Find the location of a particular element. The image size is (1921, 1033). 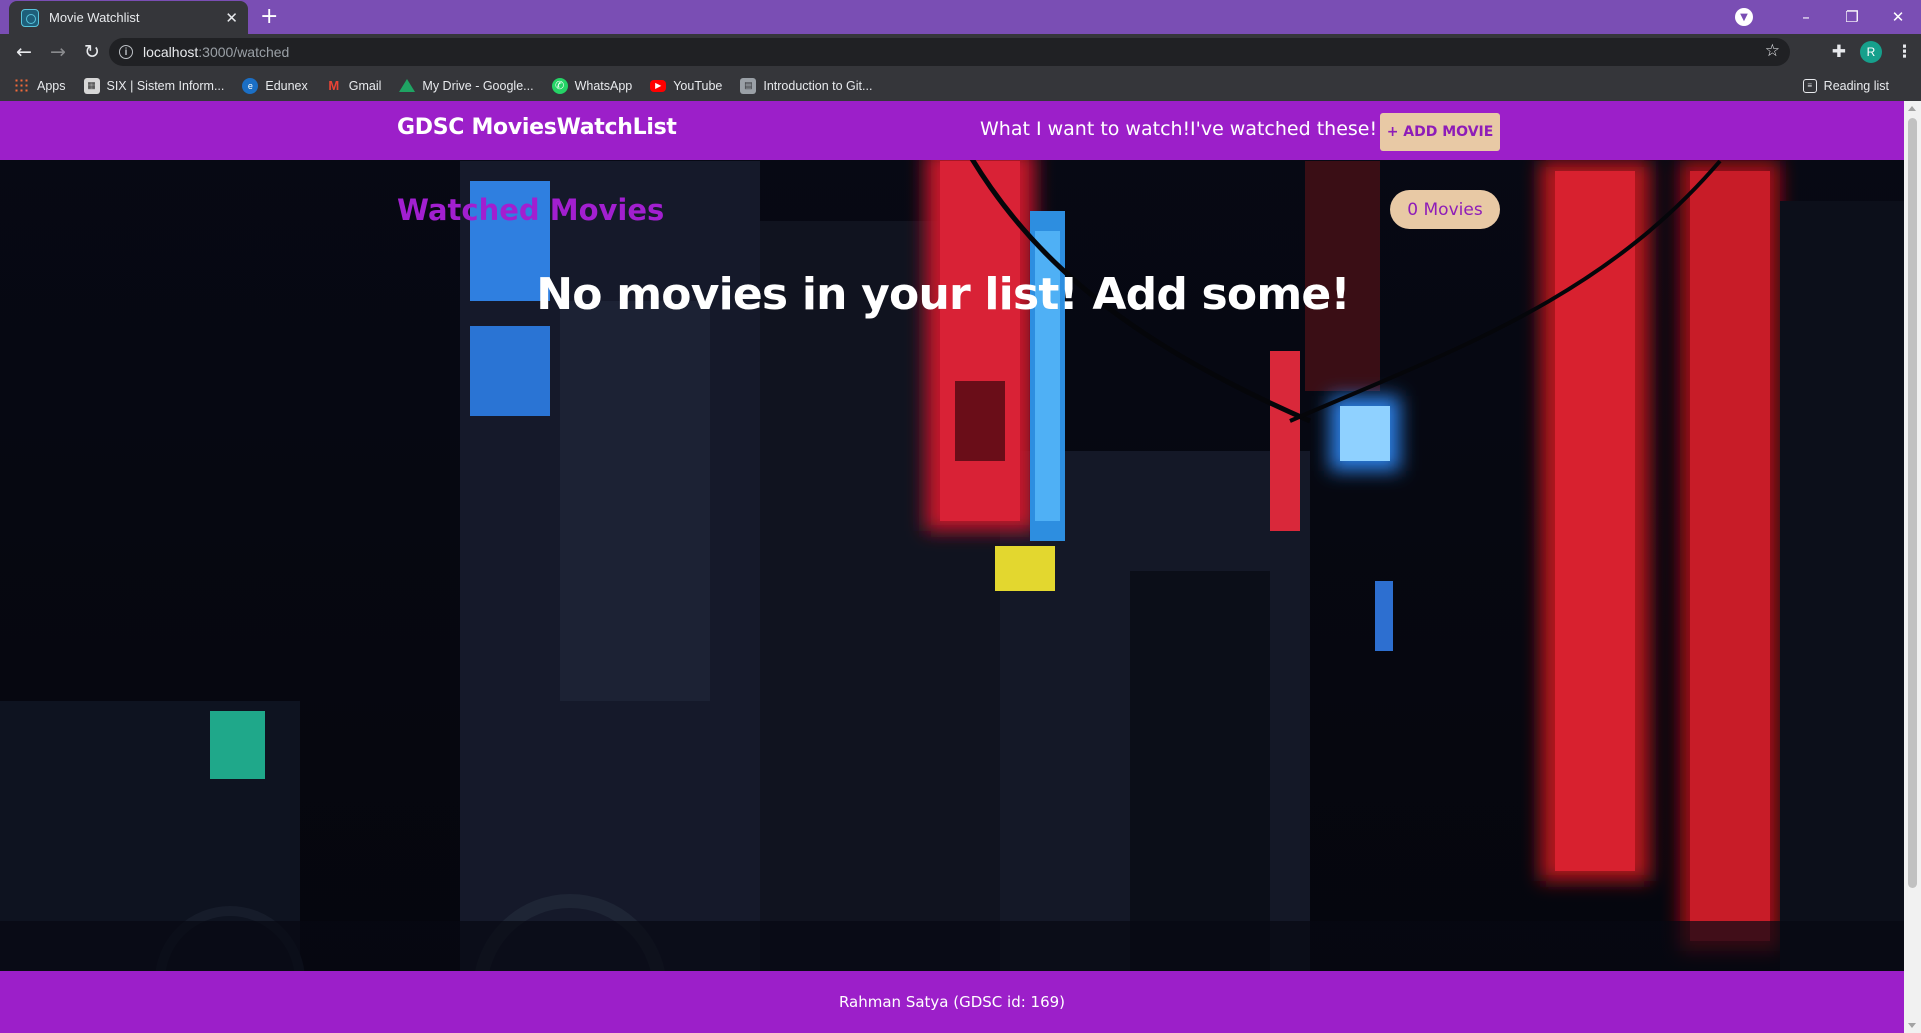

tab-search-icon: ▼ is located at coordinates (1744, 17).